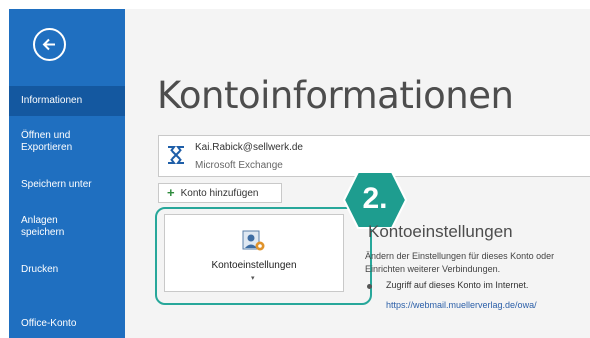 The height and width of the screenshot is (338, 590). I want to click on page-title: Kontoinformationen, so click(335, 95).